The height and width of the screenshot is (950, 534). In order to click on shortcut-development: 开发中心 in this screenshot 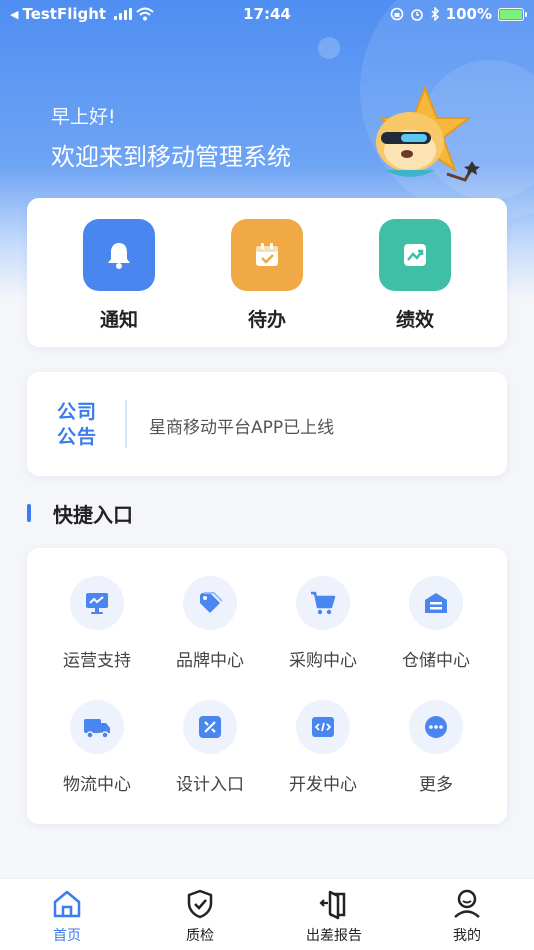, I will do `click(323, 747)`.